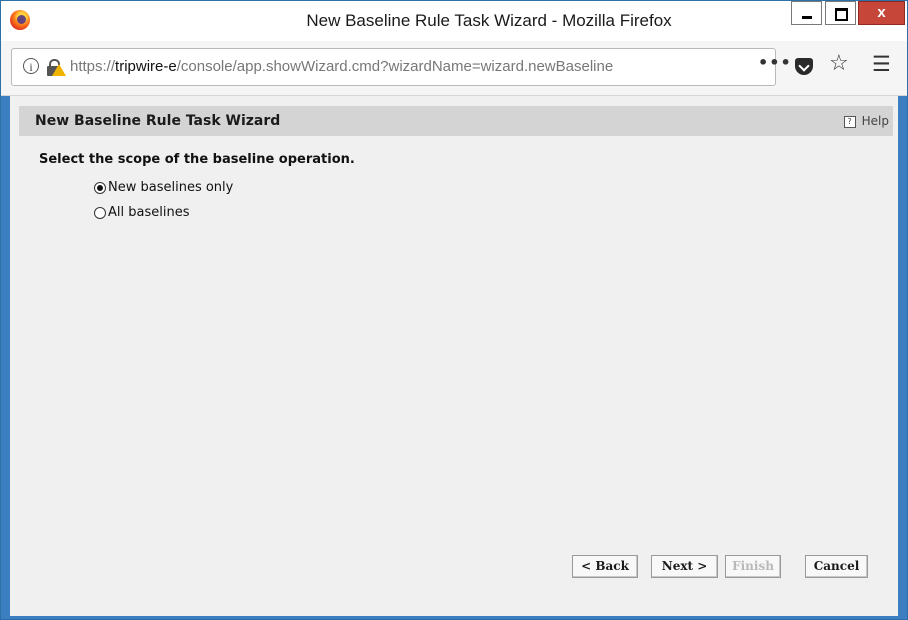 Image resolution: width=908 pixels, height=620 pixels. Describe the element at coordinates (836, 566) in the screenshot. I see `cancel-button: Cancel` at that location.